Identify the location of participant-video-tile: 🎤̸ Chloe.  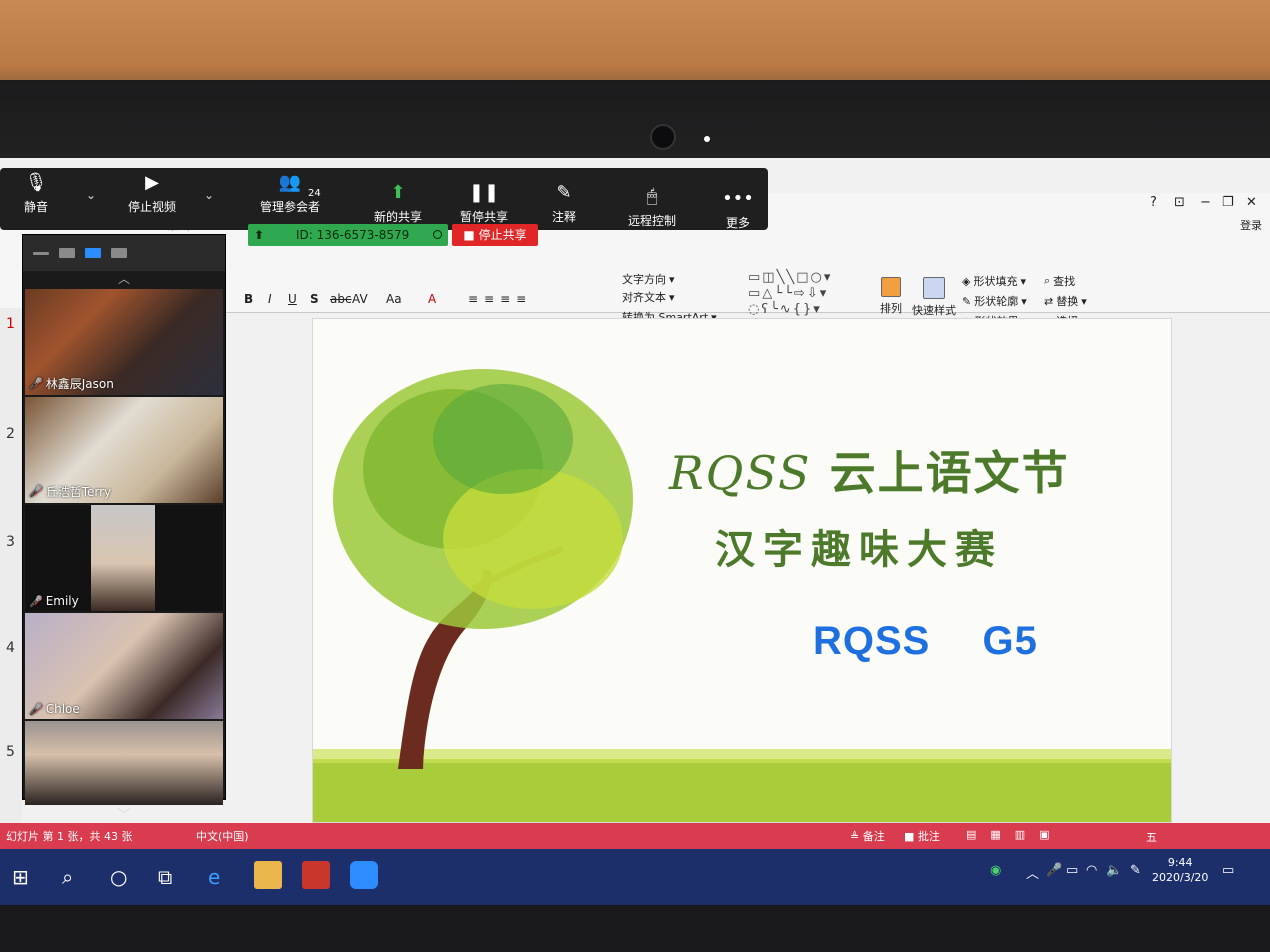
(124, 666).